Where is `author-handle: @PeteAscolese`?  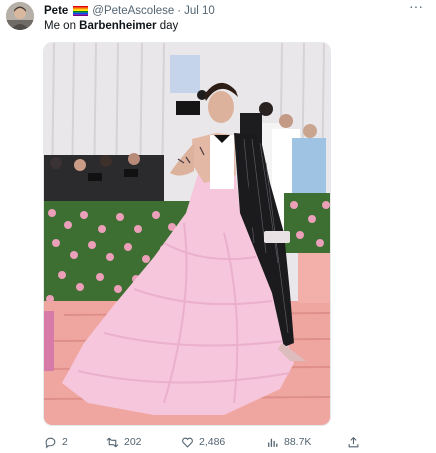
author-handle: @PeteAscolese is located at coordinates (133, 11).